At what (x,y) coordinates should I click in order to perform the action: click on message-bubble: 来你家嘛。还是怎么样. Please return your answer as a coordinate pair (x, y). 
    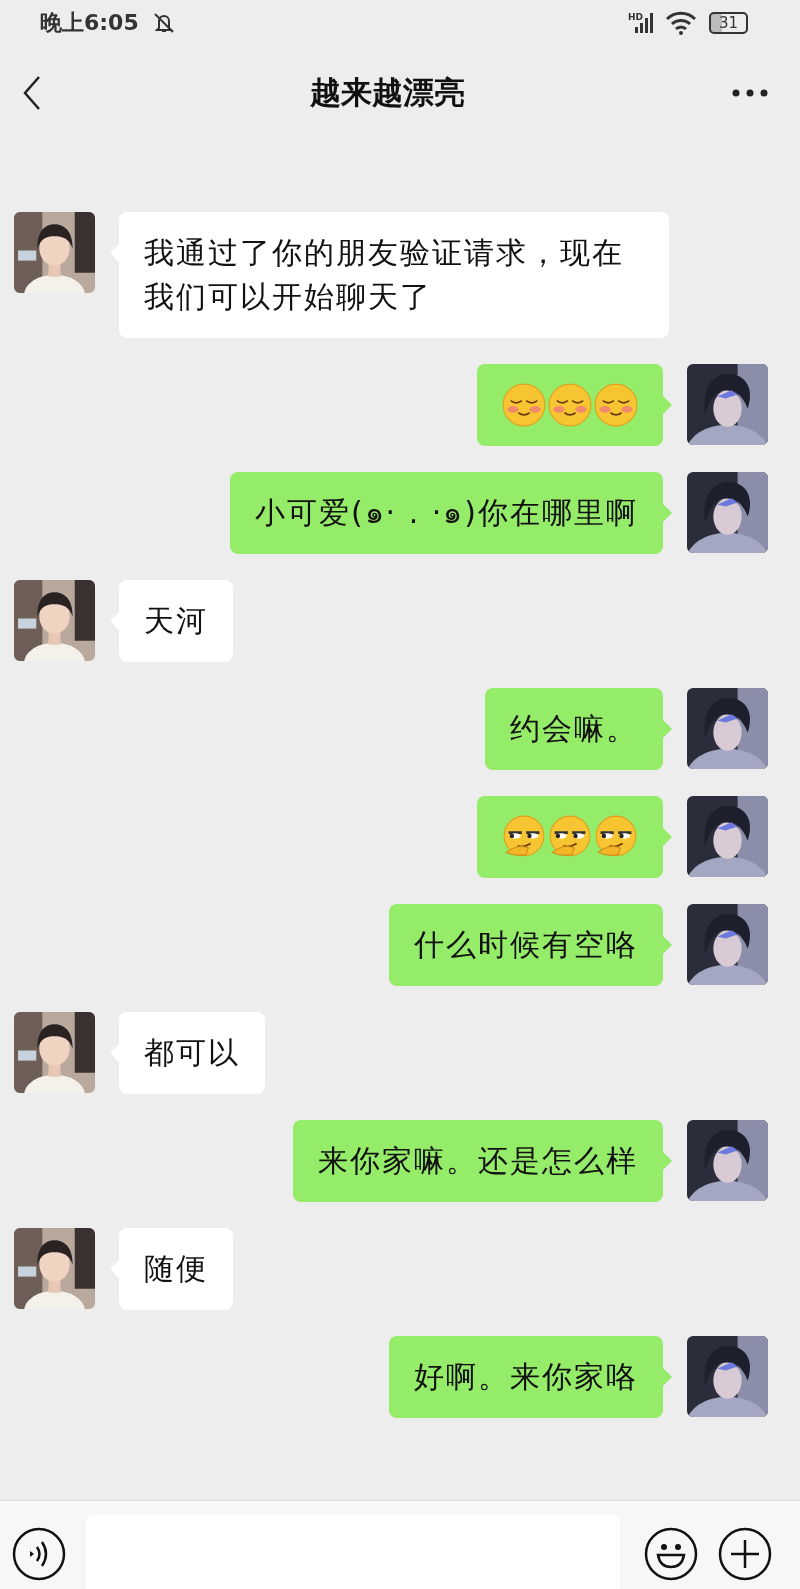
    Looking at the image, I should click on (478, 1161).